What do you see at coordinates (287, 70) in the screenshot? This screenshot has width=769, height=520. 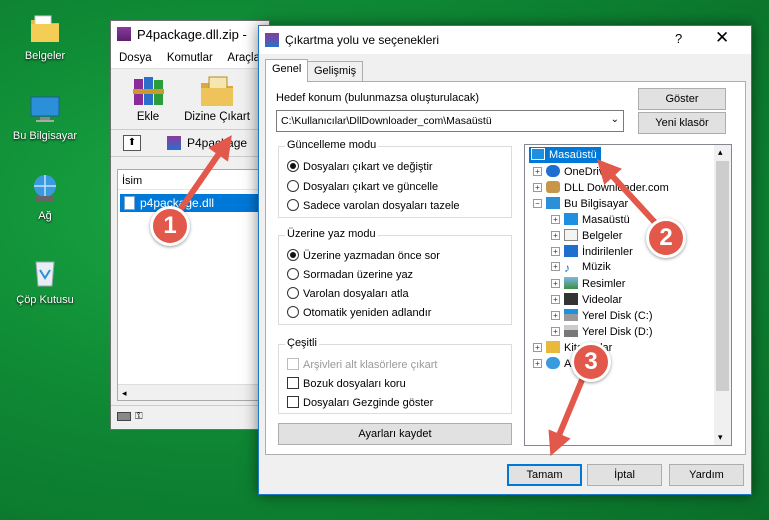 I see `tab-general: Genel` at bounding box center [287, 70].